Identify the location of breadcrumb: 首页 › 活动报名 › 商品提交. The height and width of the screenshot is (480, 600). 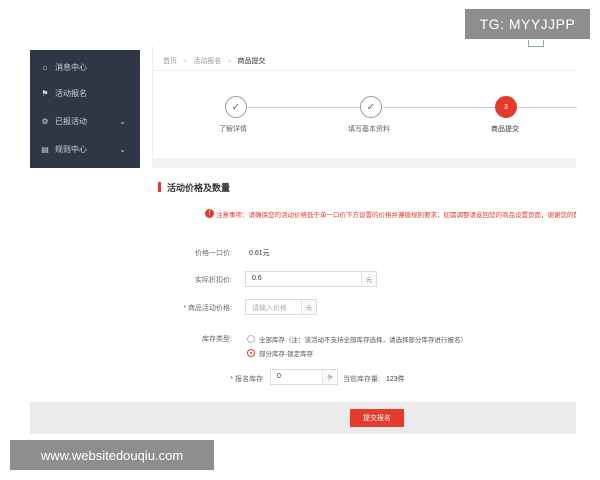
(214, 61).